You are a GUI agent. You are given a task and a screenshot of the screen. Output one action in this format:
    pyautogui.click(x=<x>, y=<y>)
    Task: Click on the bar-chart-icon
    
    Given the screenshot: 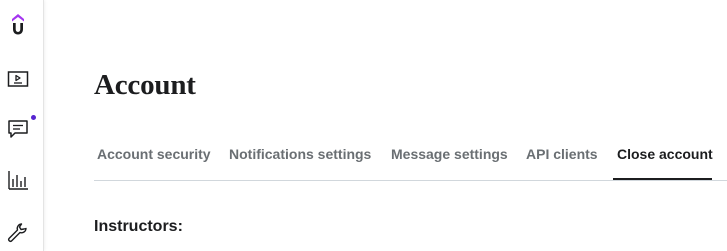 What is the action you would take?
    pyautogui.click(x=18, y=180)
    